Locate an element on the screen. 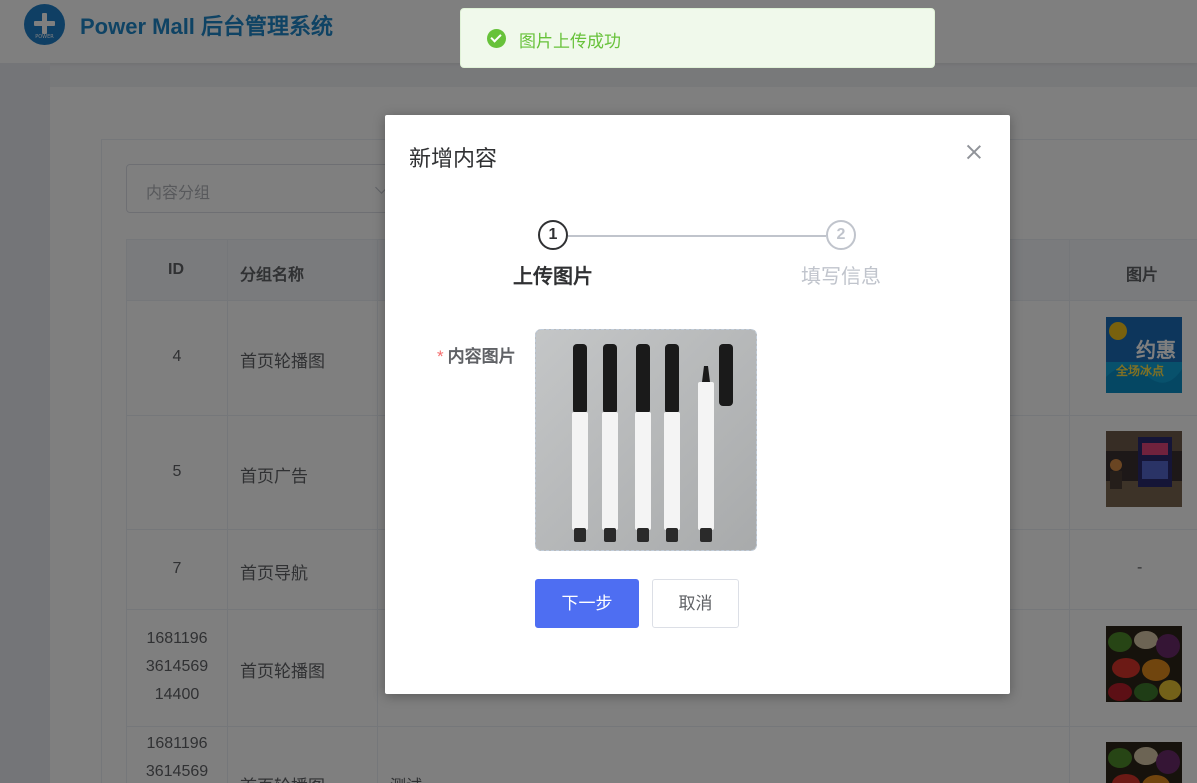  image-uploader is located at coordinates (646, 440).